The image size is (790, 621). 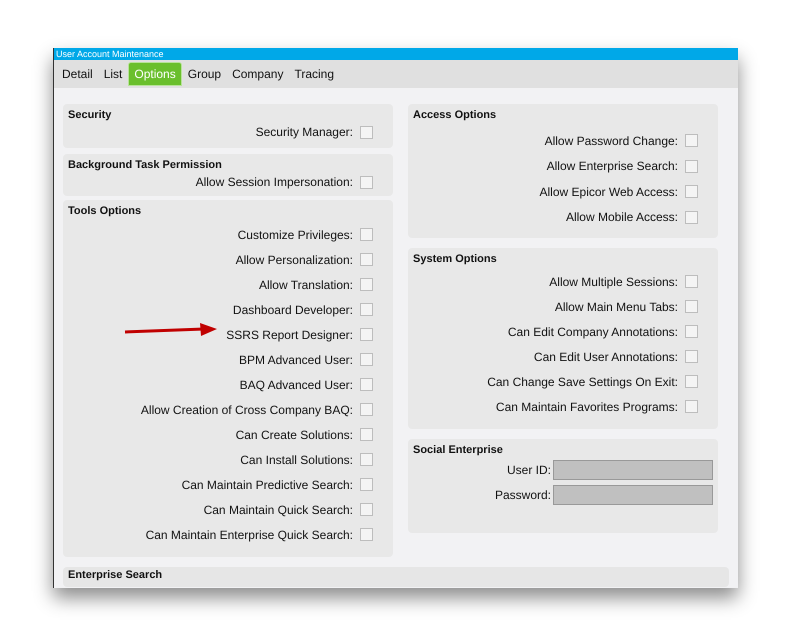 I want to click on option-label: Can Edit User Annotations:, so click(x=606, y=357).